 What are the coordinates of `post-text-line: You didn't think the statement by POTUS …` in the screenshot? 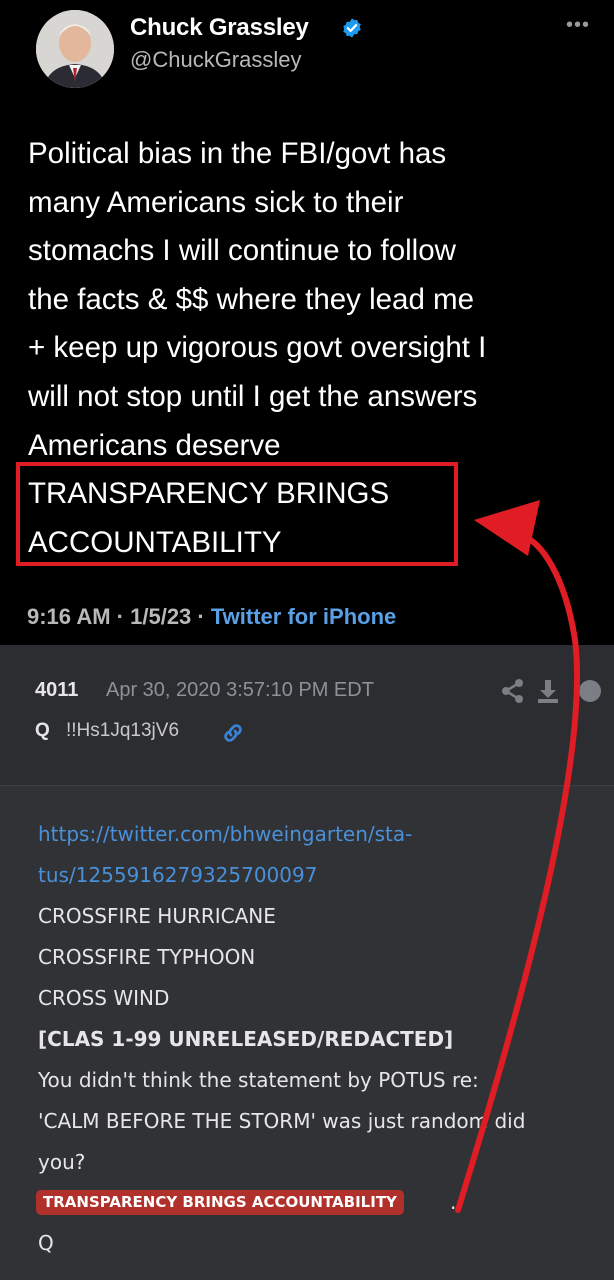 It's located at (258, 1080).